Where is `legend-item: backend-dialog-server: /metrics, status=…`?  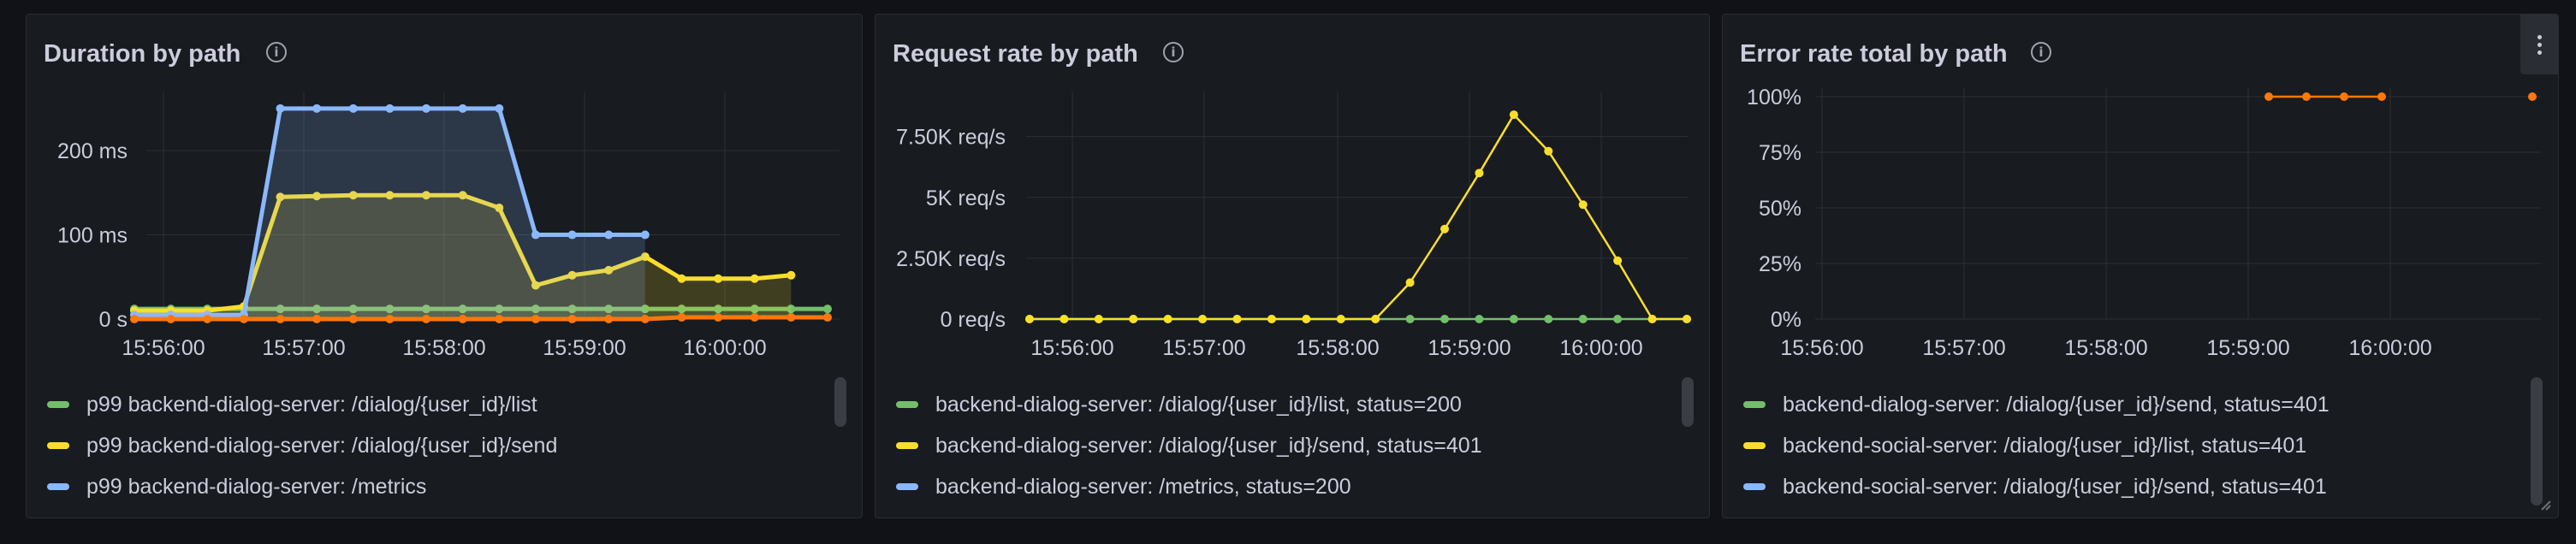
legend-item: backend-dialog-server: /metrics, status=… is located at coordinates (1123, 487).